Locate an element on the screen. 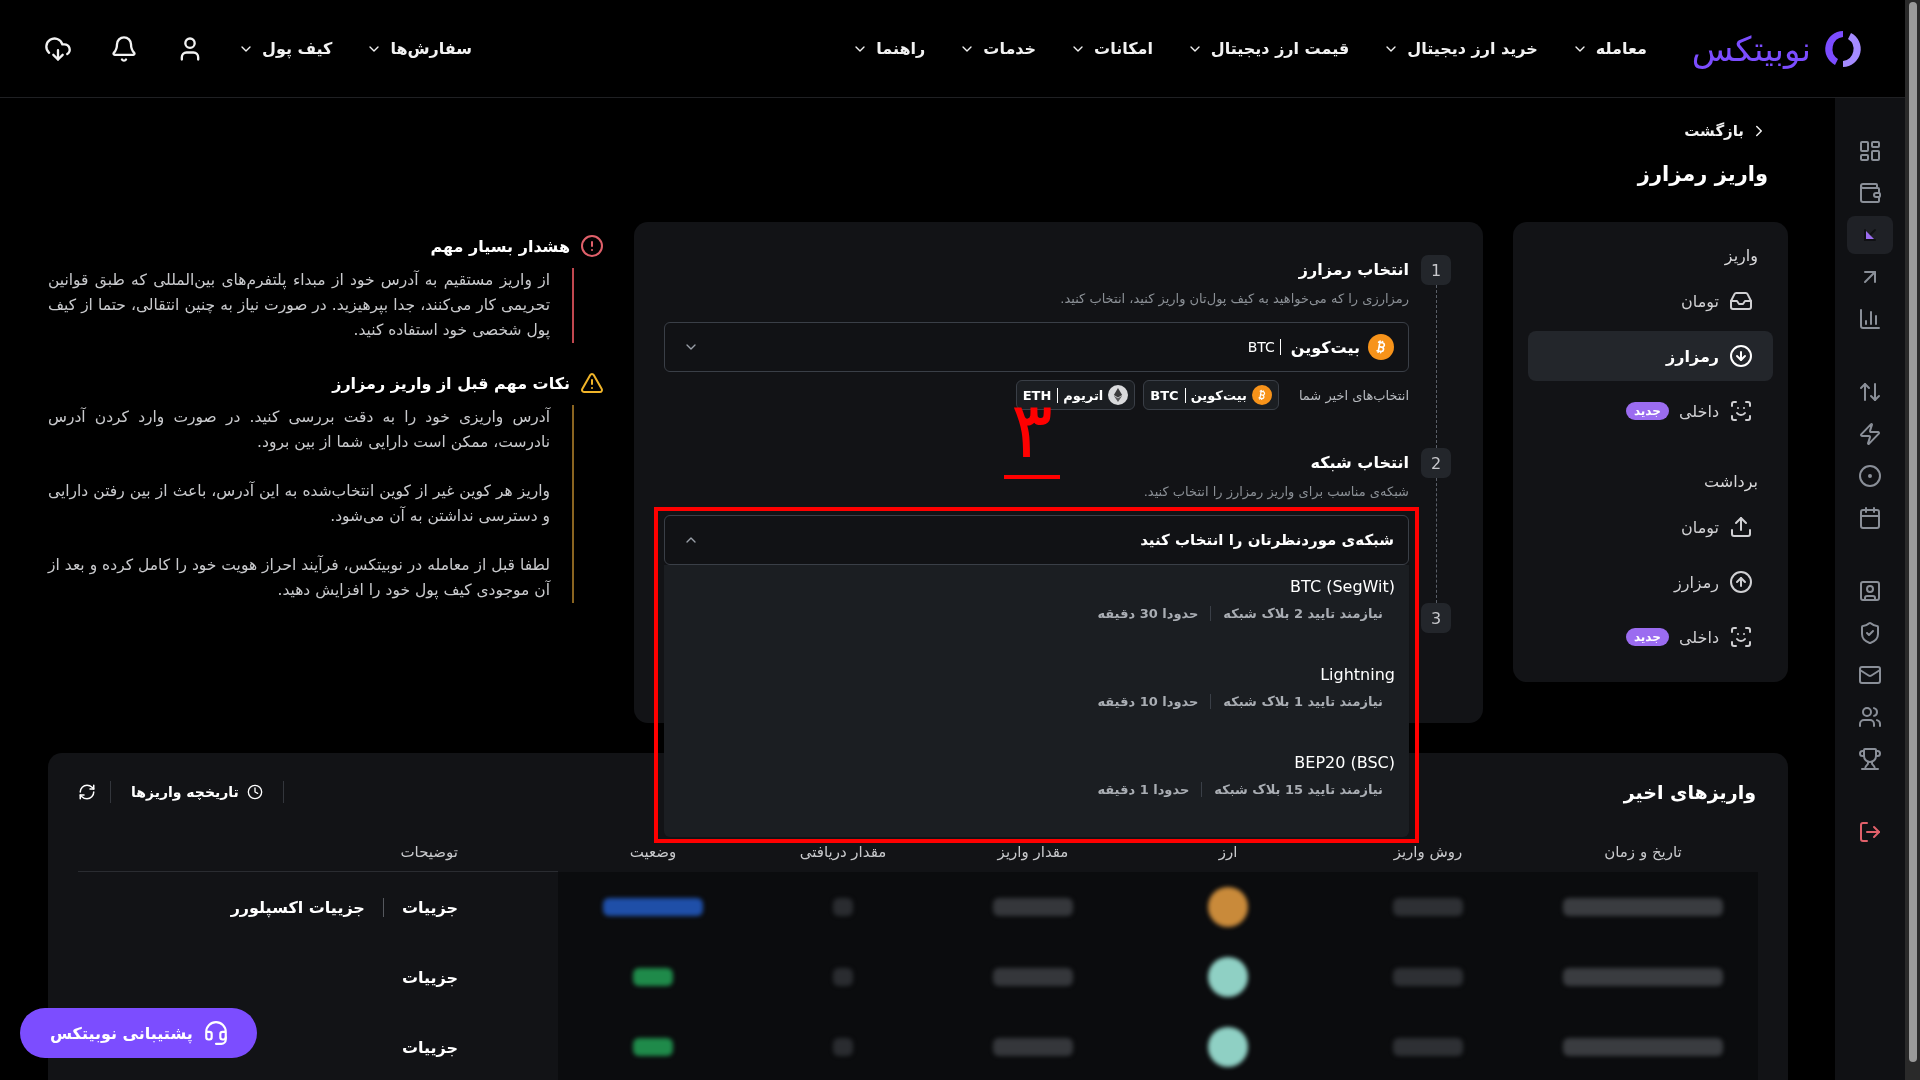 This screenshot has height=1080, width=1920. column-header: تاریخ و زمان is located at coordinates (1643, 852).